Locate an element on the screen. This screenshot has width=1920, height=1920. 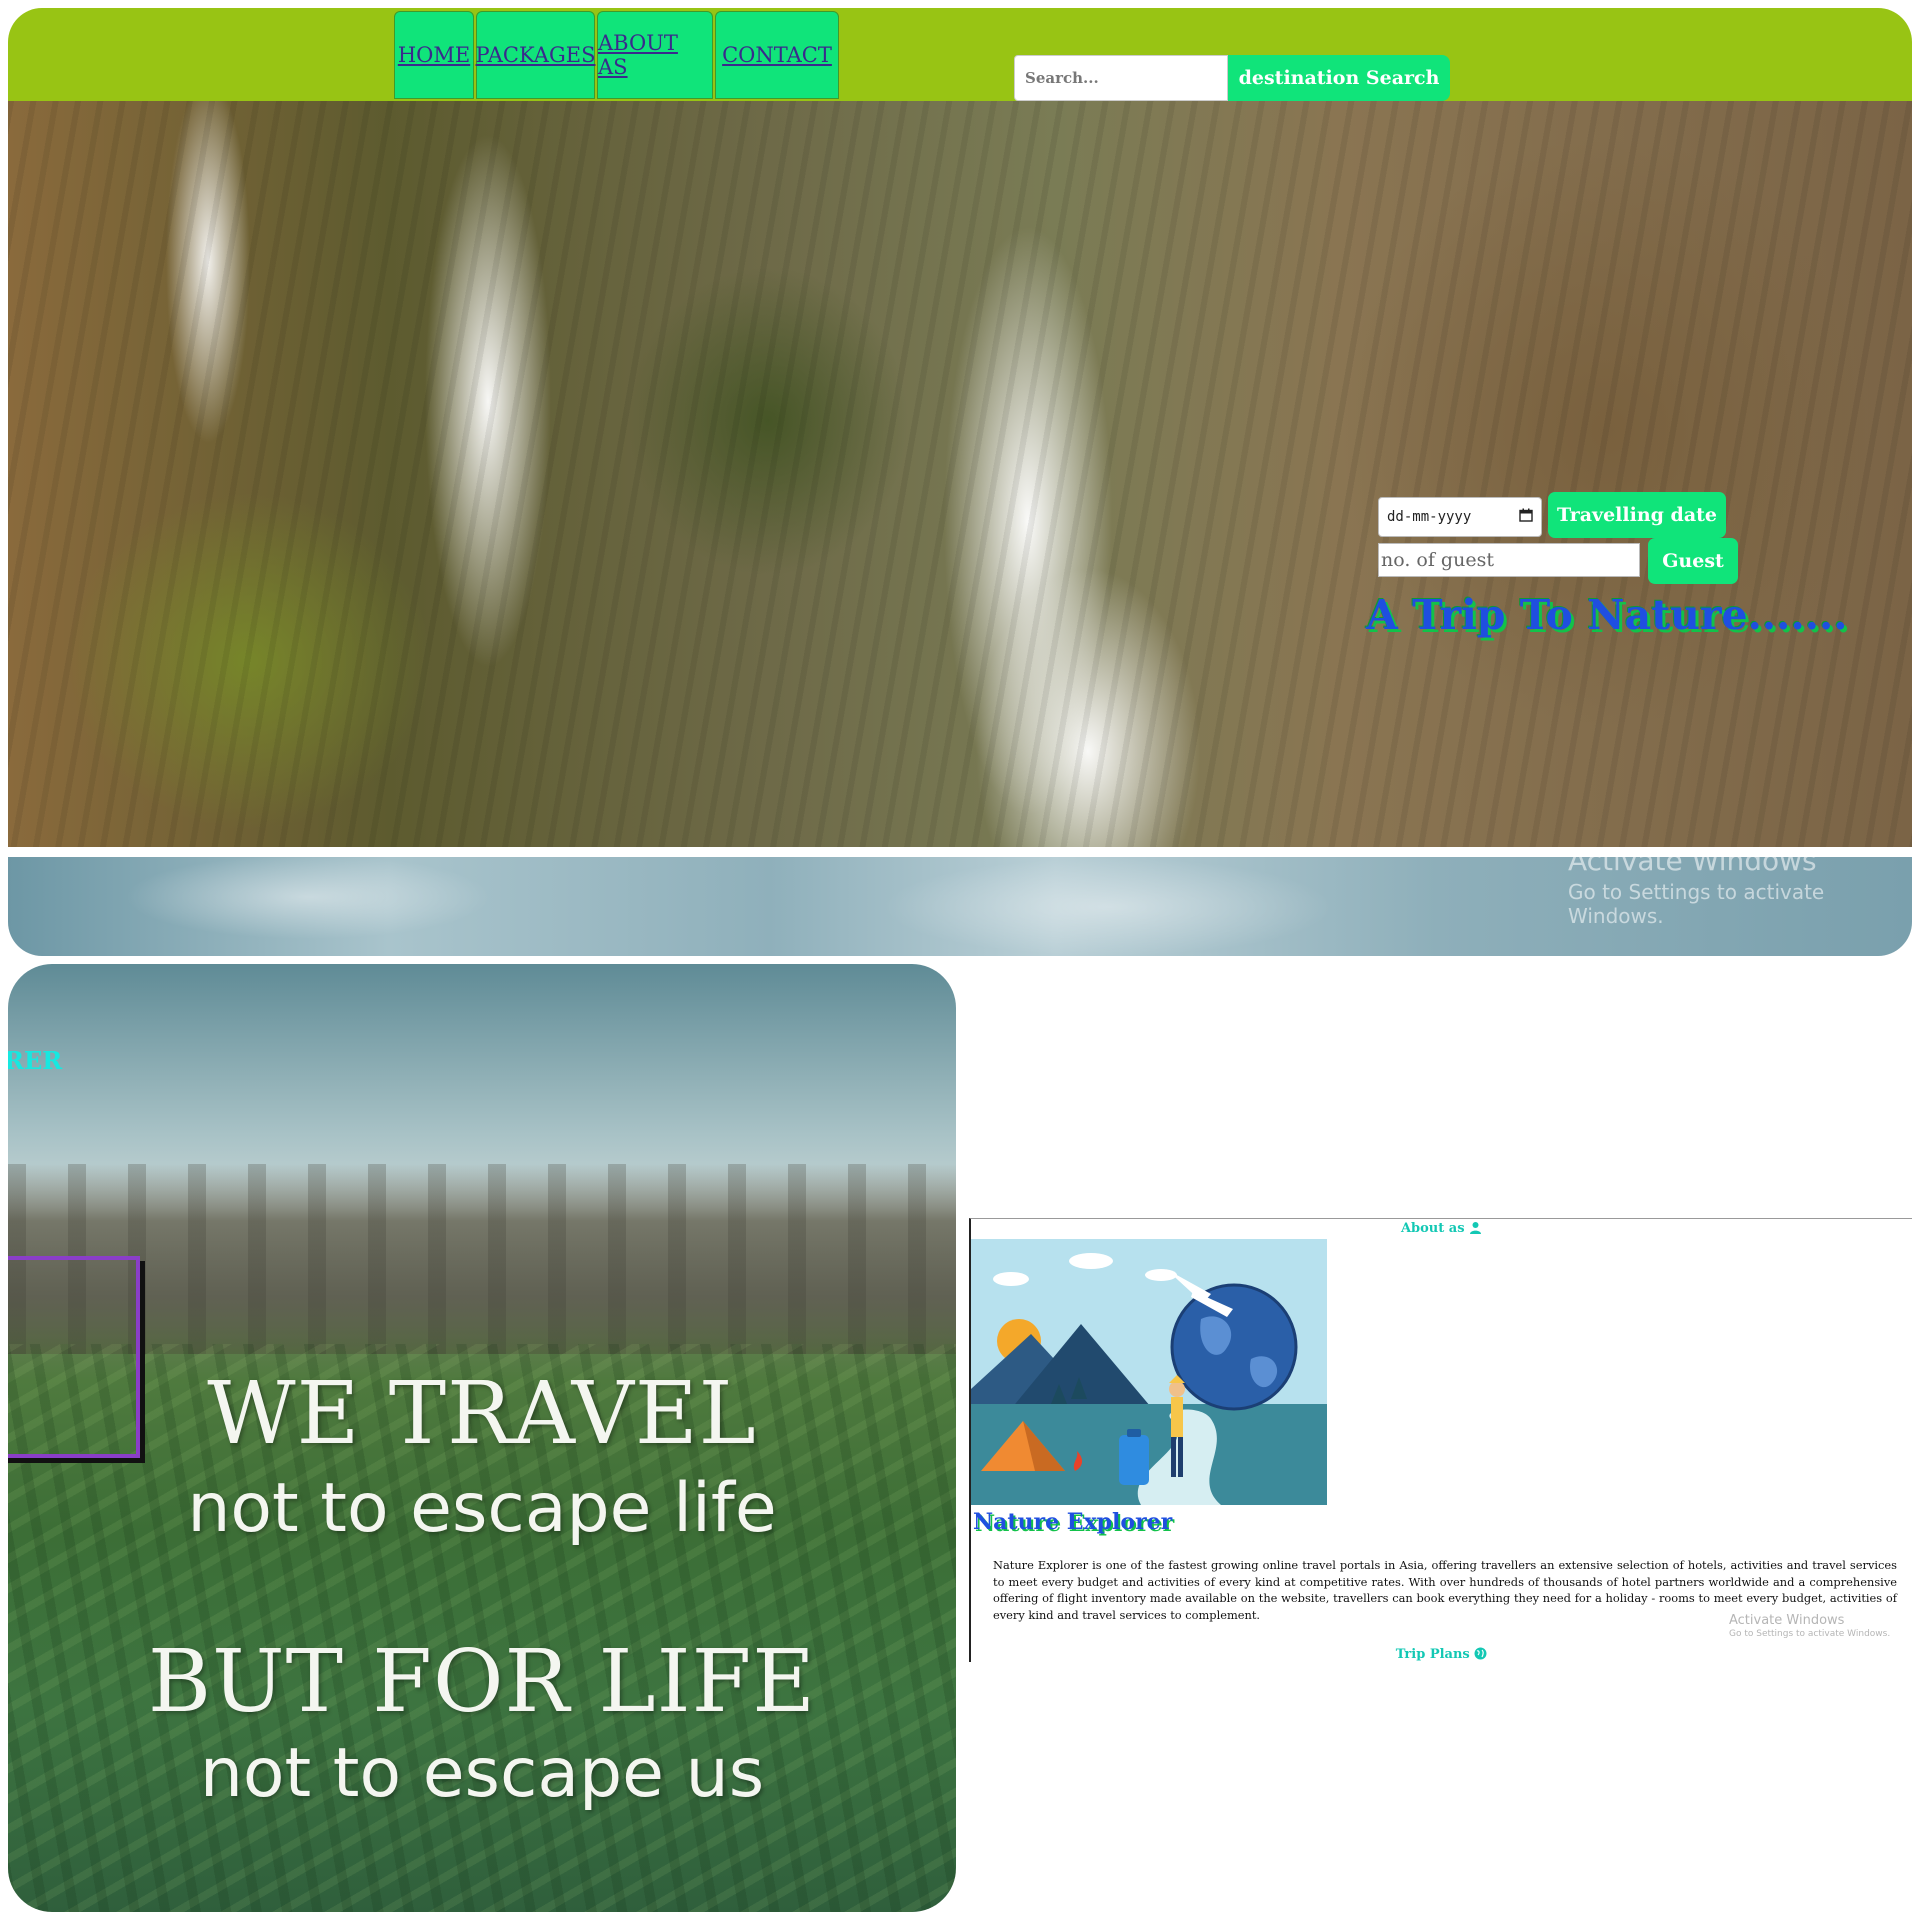
quote-line-2: not to escape life is located at coordinates (482, 1508).